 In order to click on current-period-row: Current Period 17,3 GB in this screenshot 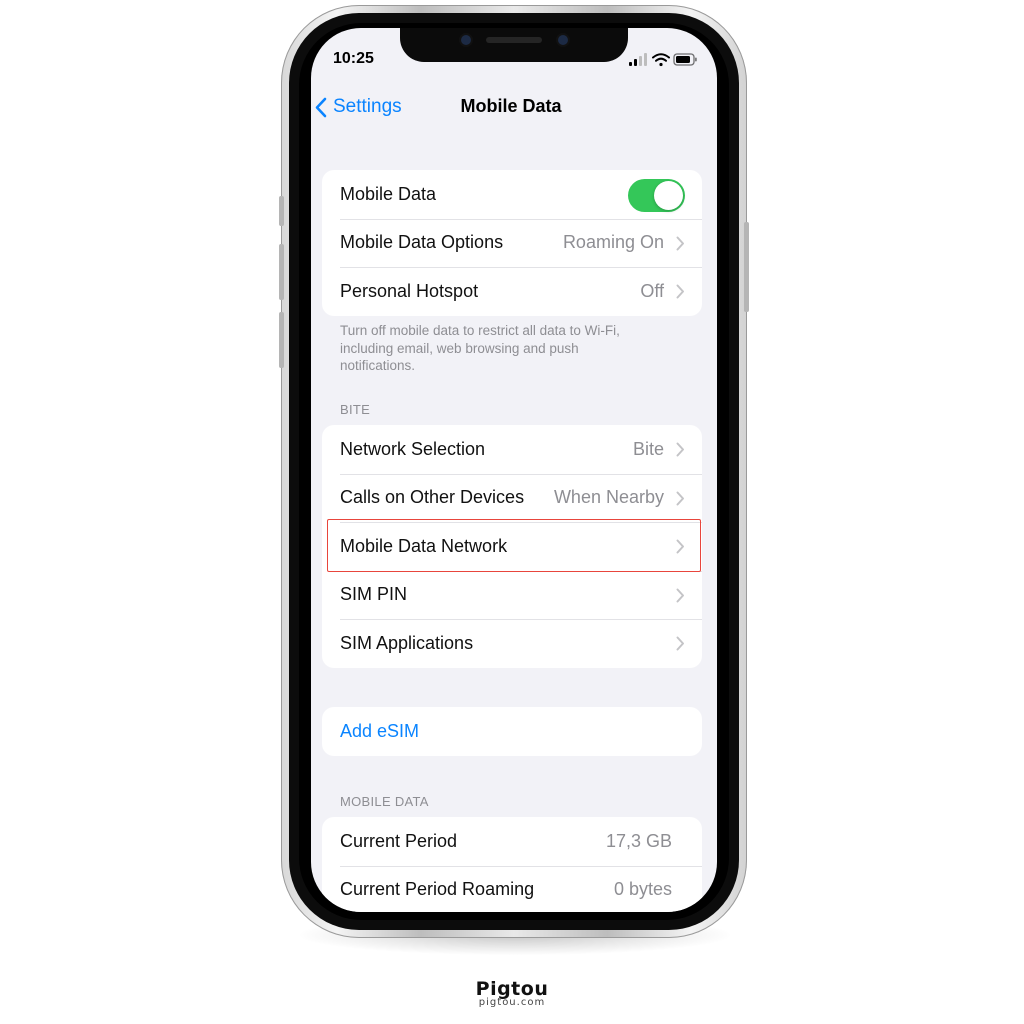, I will do `click(512, 841)`.